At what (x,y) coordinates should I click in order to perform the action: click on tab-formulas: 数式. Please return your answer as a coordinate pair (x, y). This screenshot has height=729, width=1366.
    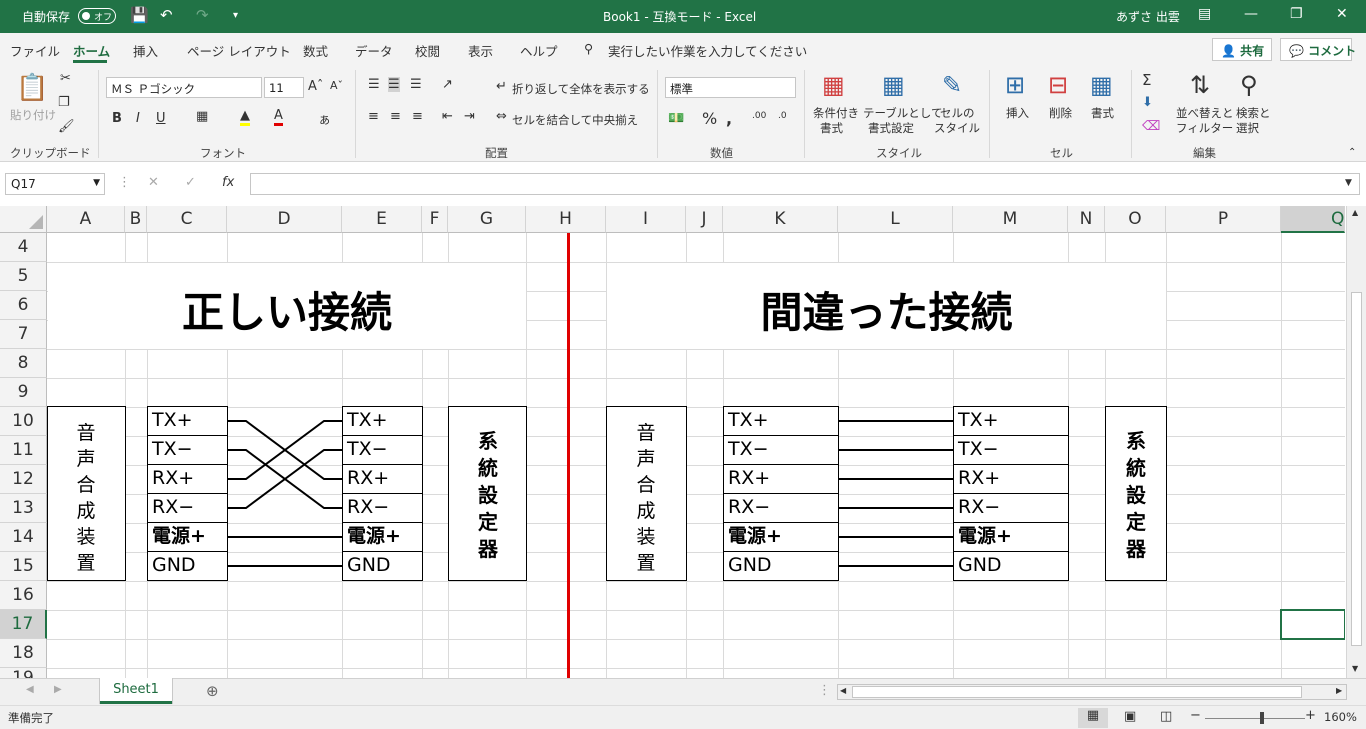
    Looking at the image, I should click on (315, 50).